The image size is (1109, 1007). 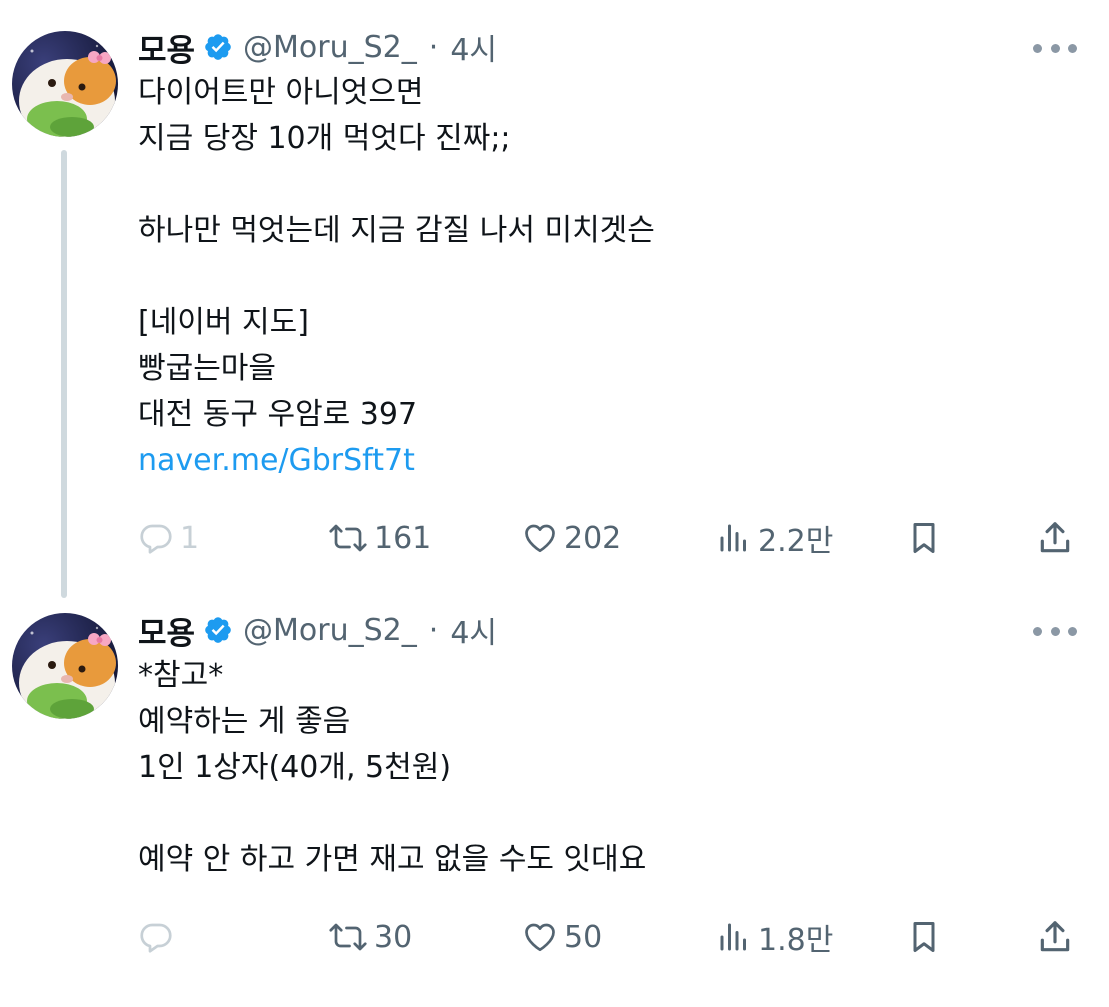 What do you see at coordinates (608, 937) in the screenshot?
I see `tweet-actions: 30 50 1.8만` at bounding box center [608, 937].